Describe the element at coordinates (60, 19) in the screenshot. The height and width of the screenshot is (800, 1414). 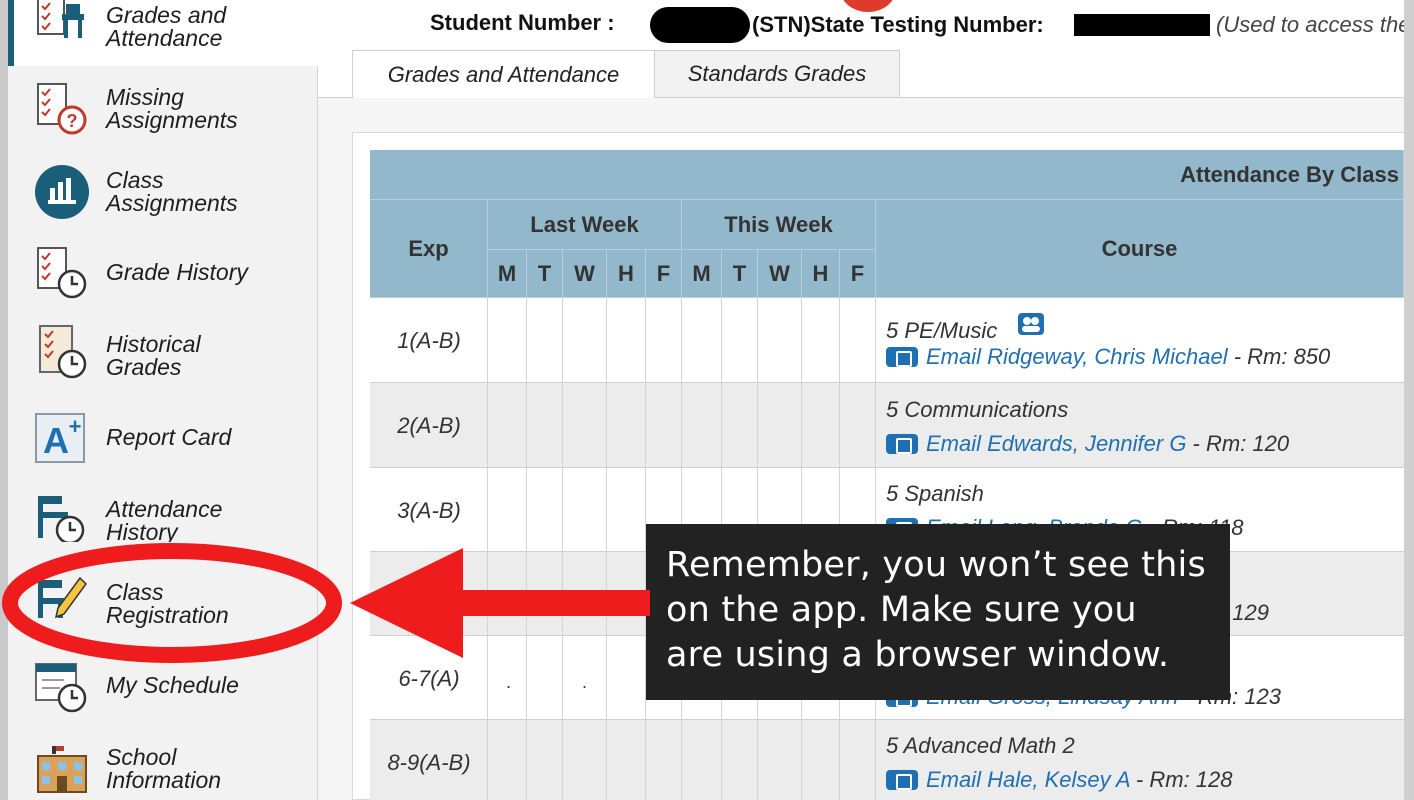
I see `grades-attendance-icon` at that location.